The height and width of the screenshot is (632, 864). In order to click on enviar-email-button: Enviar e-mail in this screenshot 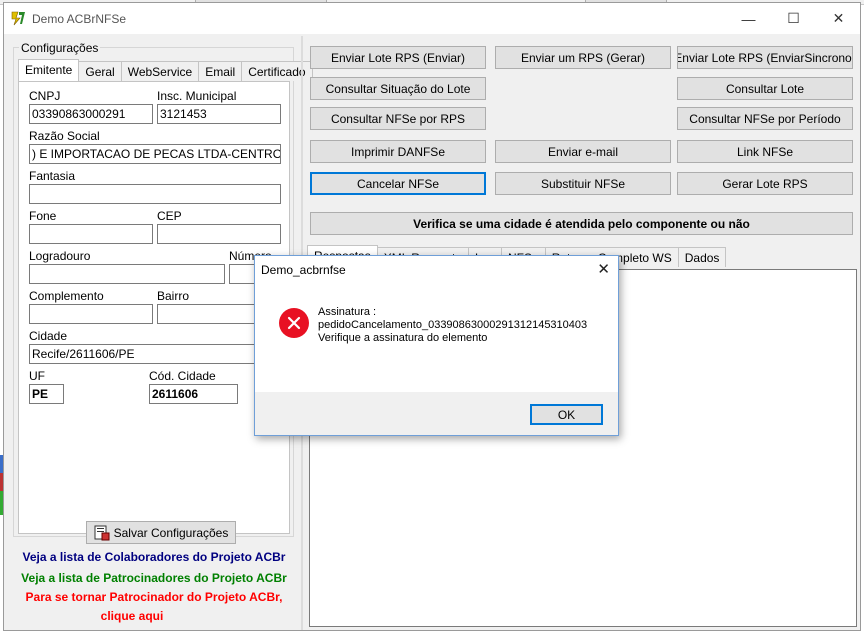, I will do `click(583, 151)`.